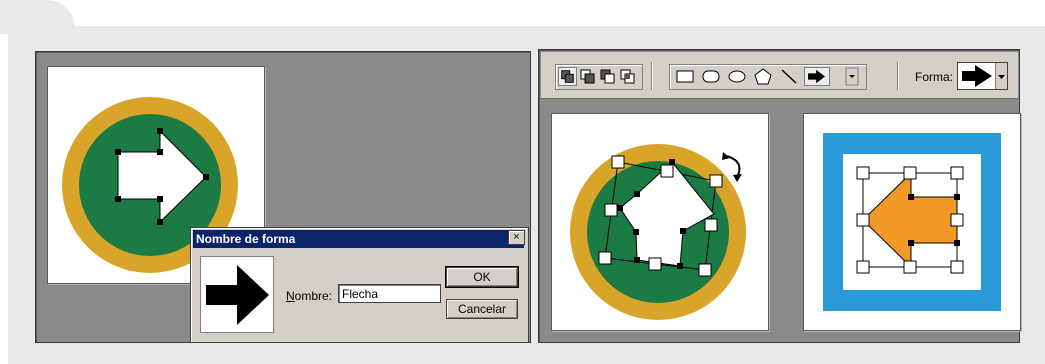 The height and width of the screenshot is (364, 1045). I want to click on shape-mode-group, so click(599, 77).